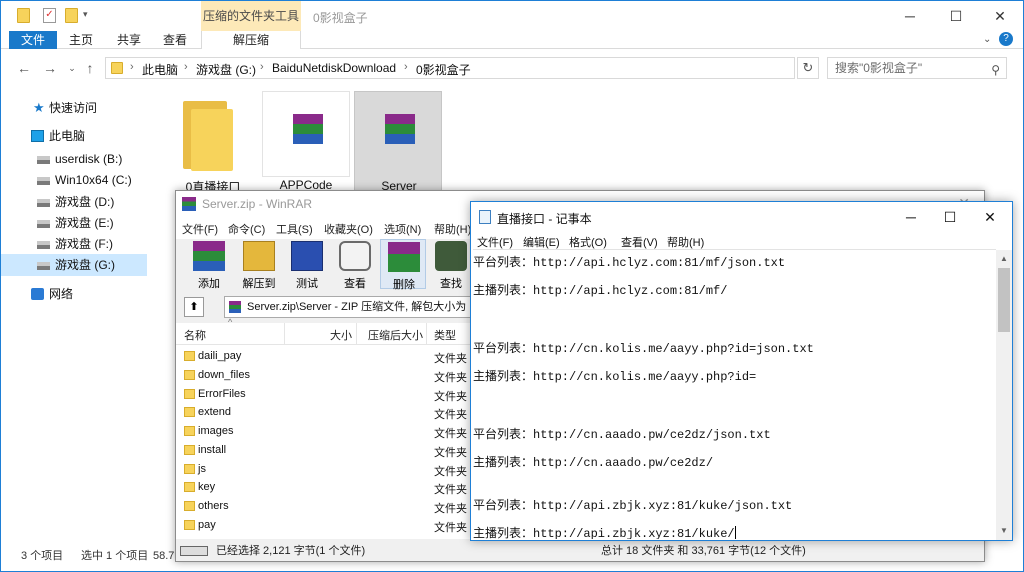  I want to click on column-packed-size: 压缩后大小, so click(395, 335).